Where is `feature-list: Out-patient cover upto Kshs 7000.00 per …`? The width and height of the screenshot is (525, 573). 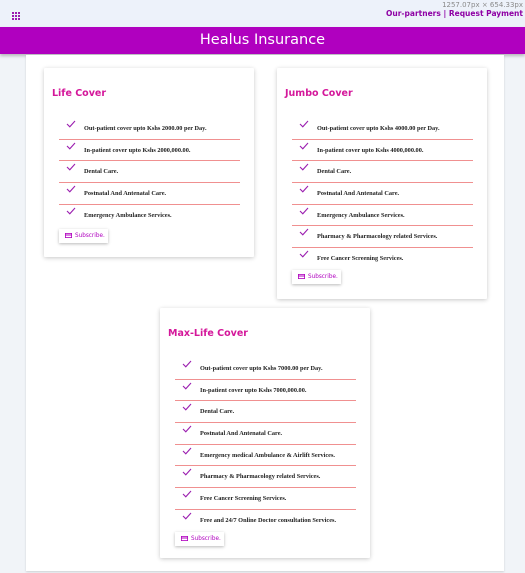
feature-list: Out-patient cover upto Kshs 7000.00 per … is located at coordinates (265, 444).